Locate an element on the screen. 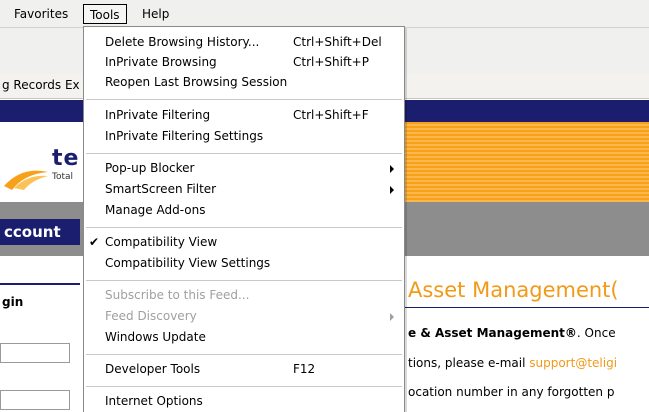 This screenshot has height=412, width=649. logo-text: te is located at coordinates (66, 158).